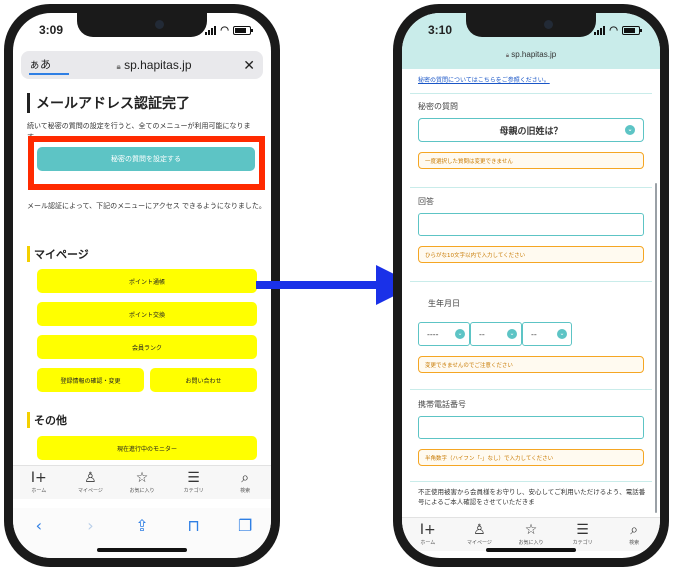 The width and height of the screenshot is (680, 571). I want to click on close-icon: ✕, so click(247, 65).